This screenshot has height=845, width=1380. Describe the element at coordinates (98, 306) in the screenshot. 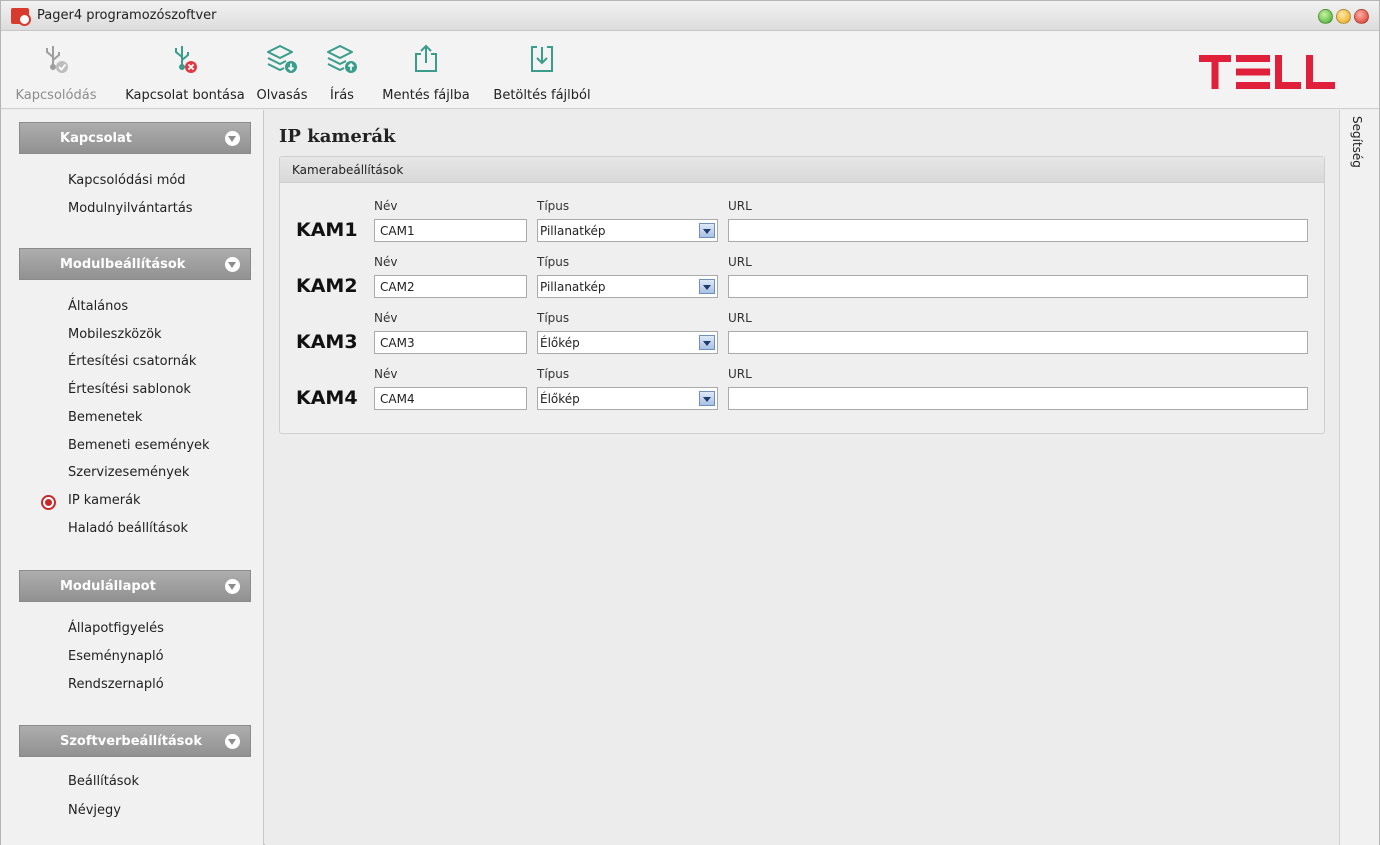

I see `sidebar-item-general: Általános` at that location.